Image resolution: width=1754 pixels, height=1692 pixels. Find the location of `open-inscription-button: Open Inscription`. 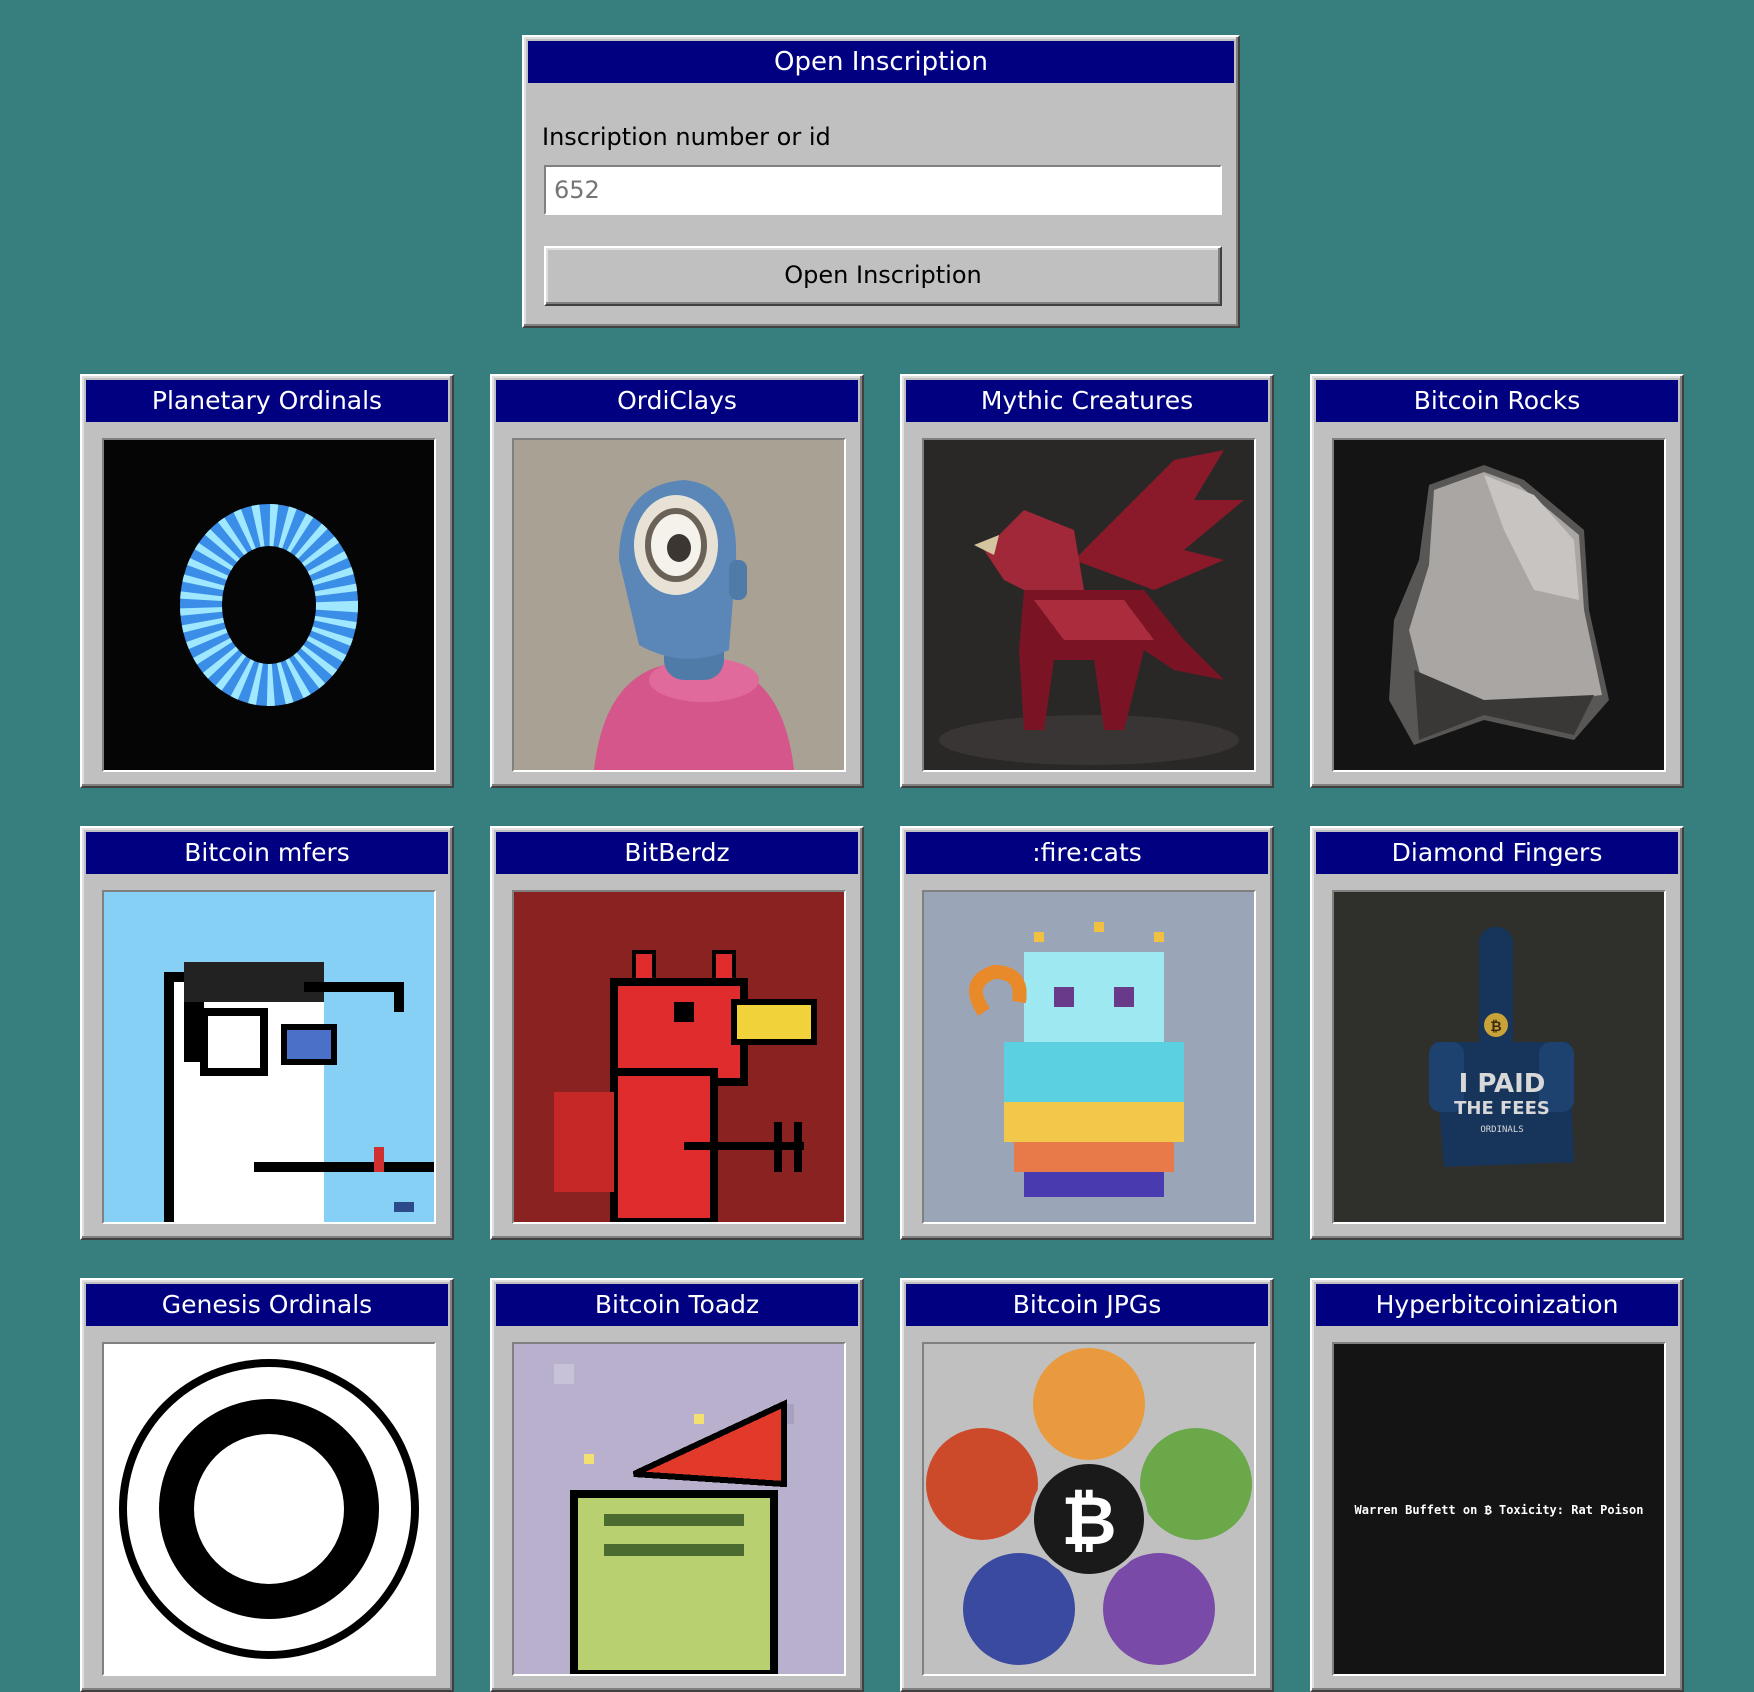

open-inscription-button: Open Inscription is located at coordinates (883, 276).